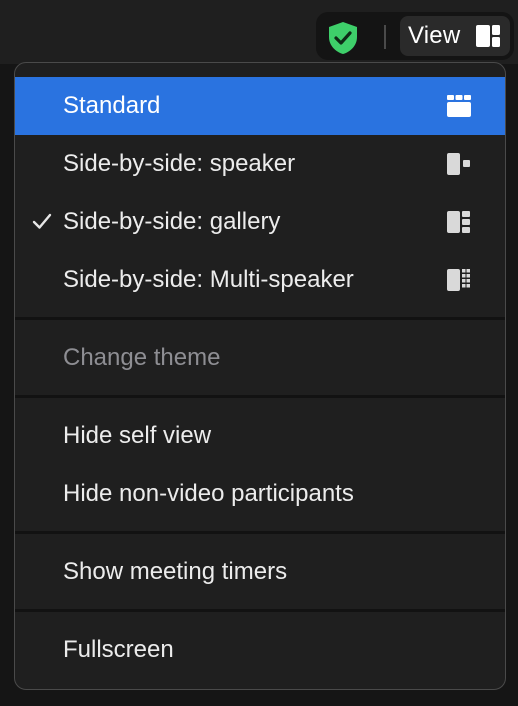 The height and width of the screenshot is (706, 518). I want to click on menu-item-label: Hide non-video participants, so click(208, 493).